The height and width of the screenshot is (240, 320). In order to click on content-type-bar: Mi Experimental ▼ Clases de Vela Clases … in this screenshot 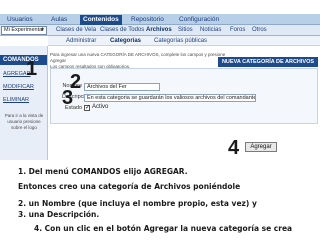, I will do `click(160, 30)`.